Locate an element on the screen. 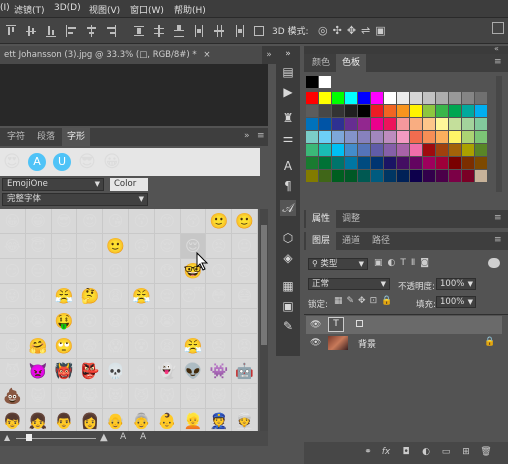 The width and height of the screenshot is (508, 464). glyph-size-slider-thumb is located at coordinates (29, 437).